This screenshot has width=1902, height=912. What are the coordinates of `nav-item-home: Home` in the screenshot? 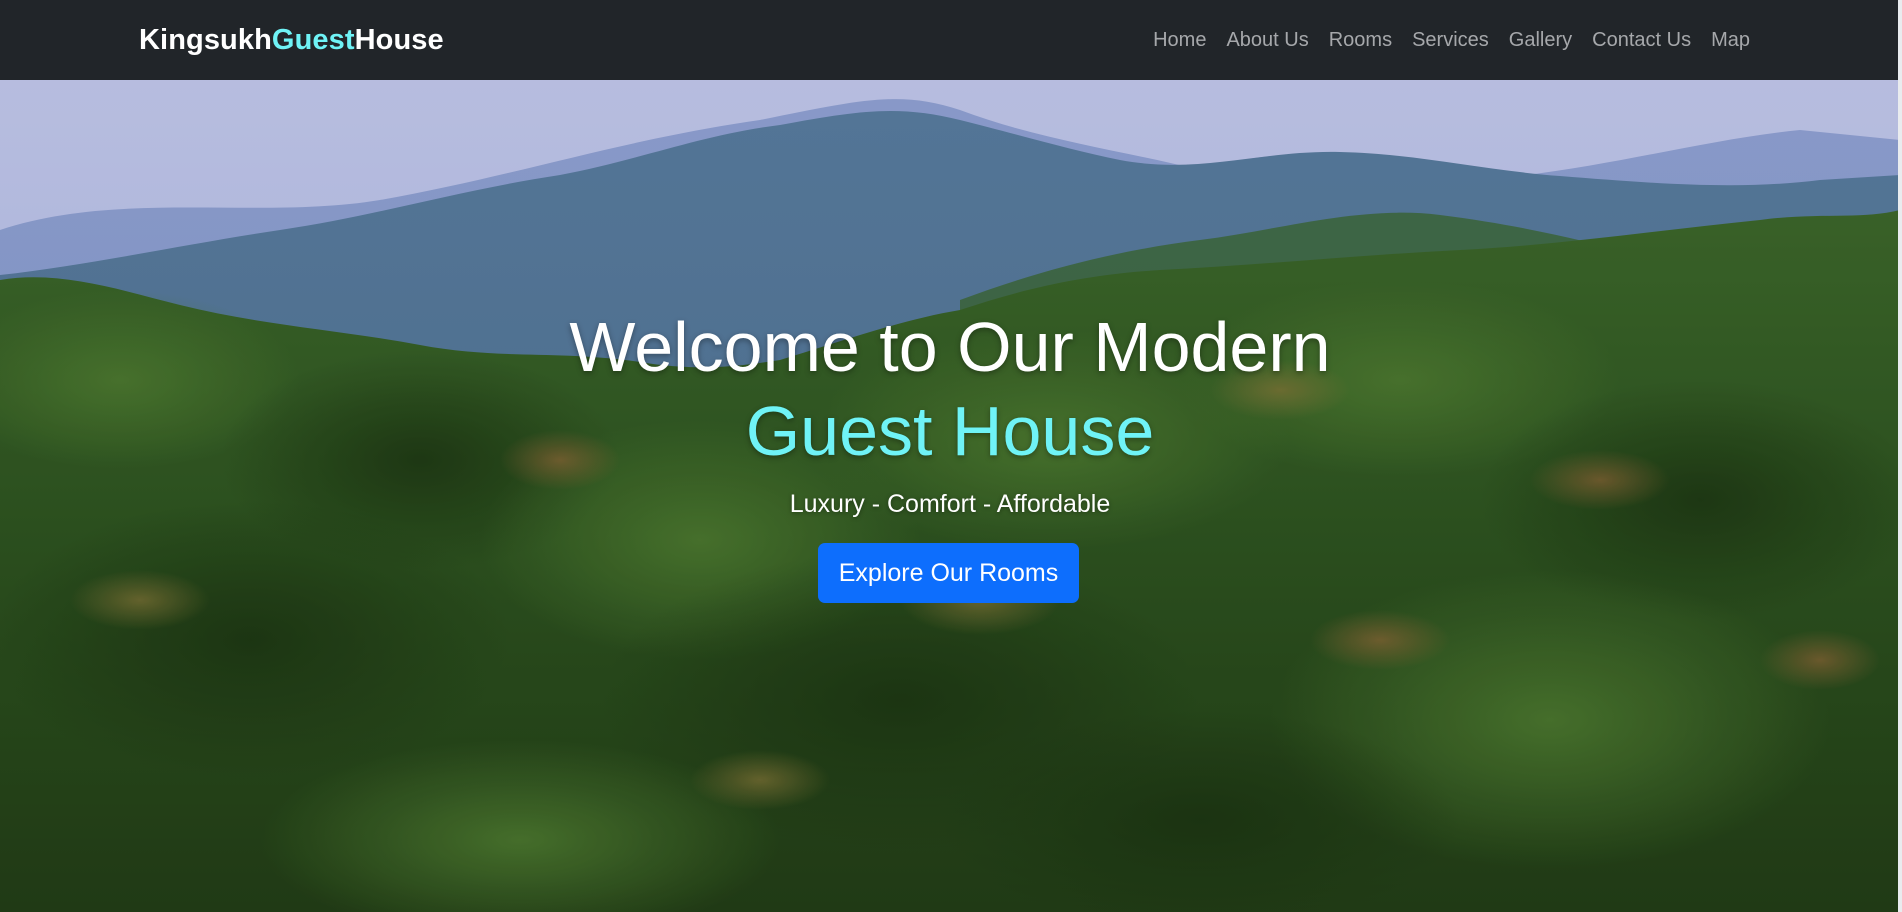 It's located at (1179, 40).